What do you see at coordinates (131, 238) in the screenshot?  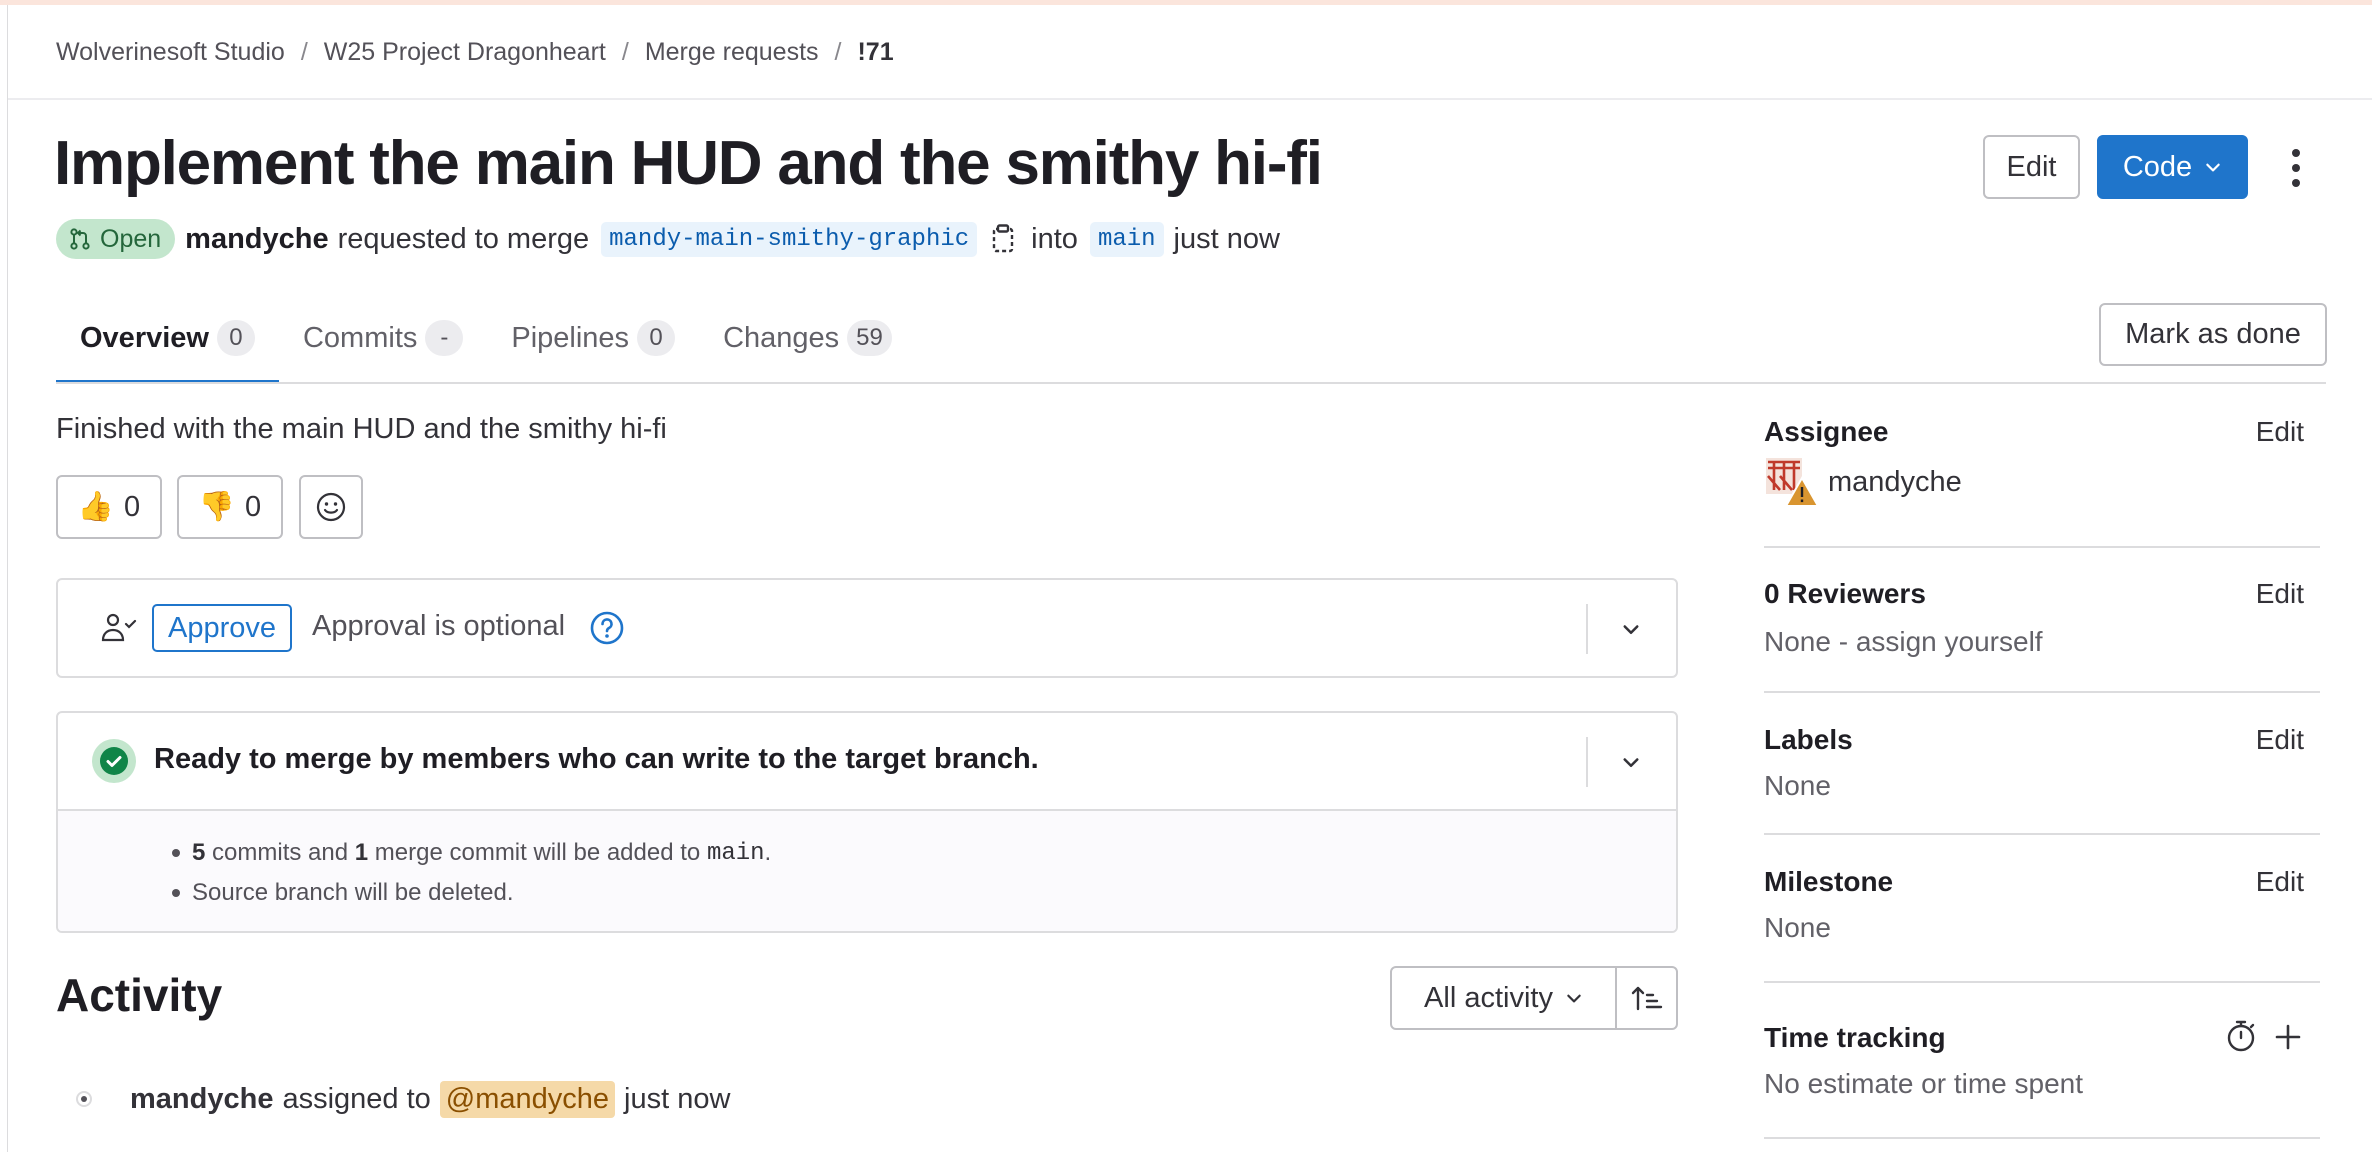 I see `status-badge-label: Open` at bounding box center [131, 238].